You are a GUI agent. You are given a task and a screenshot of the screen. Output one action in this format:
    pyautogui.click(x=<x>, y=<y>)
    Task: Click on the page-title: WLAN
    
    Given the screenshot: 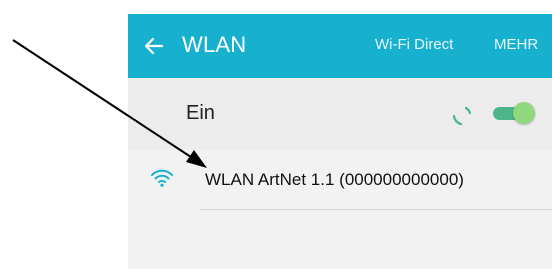 What is the action you would take?
    pyautogui.click(x=214, y=44)
    